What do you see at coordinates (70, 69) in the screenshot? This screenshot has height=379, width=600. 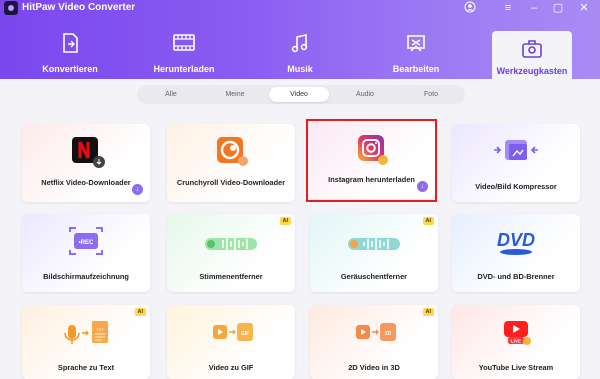 I see `tab-label: Konvertieren` at bounding box center [70, 69].